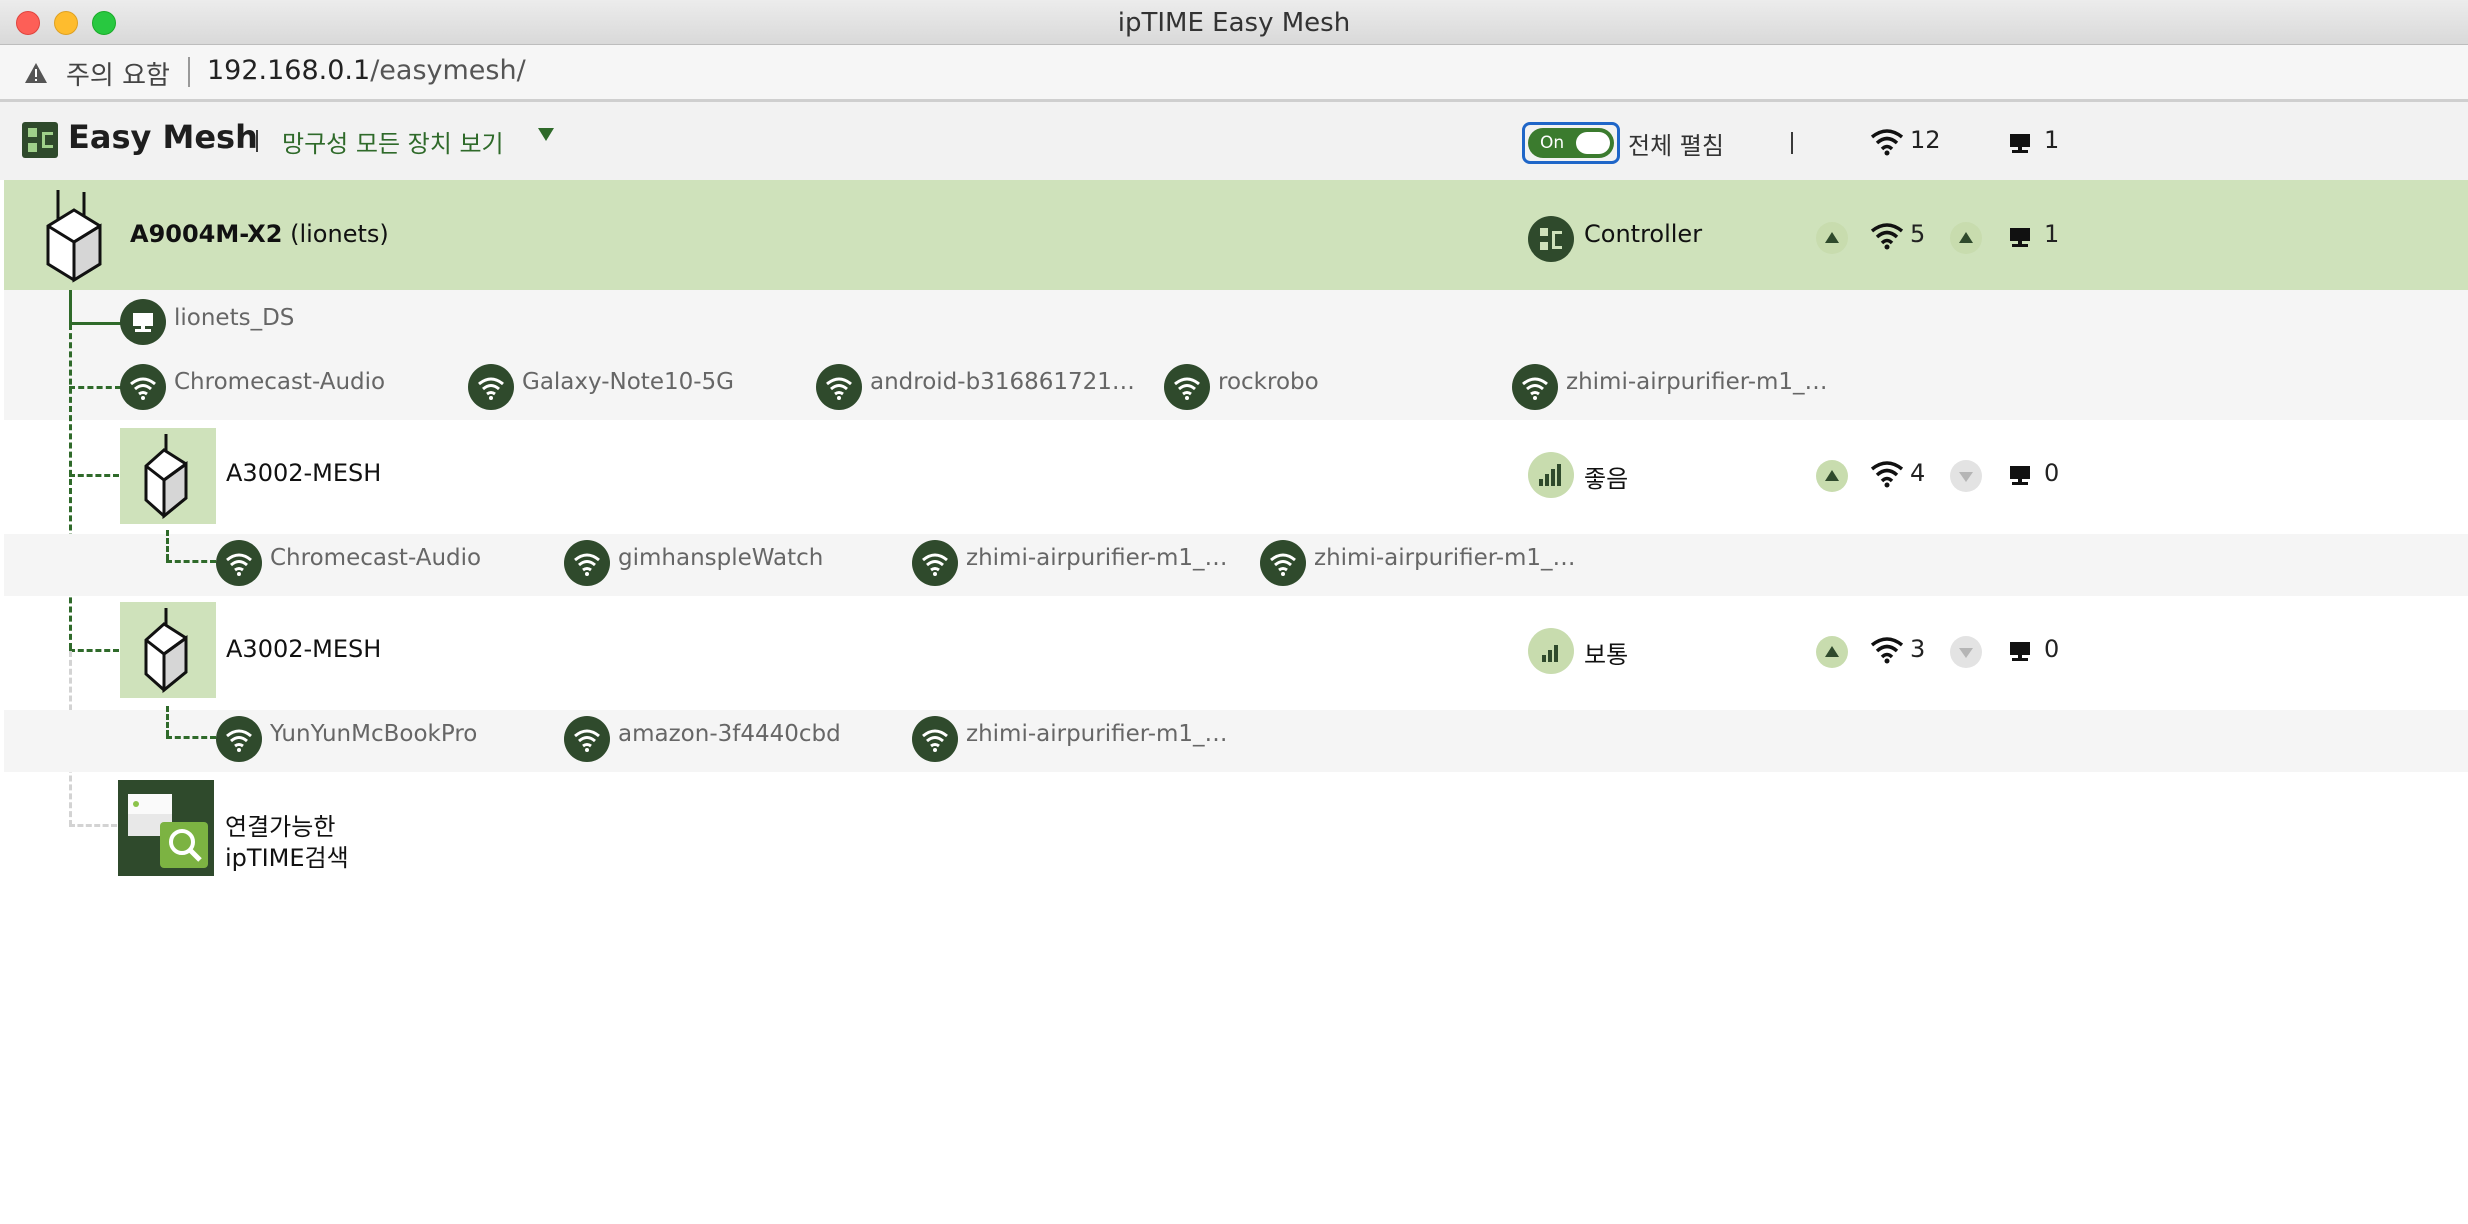 The image size is (2468, 1224). Describe the element at coordinates (1966, 238) in the screenshot. I see `wired-expand-up-button` at that location.